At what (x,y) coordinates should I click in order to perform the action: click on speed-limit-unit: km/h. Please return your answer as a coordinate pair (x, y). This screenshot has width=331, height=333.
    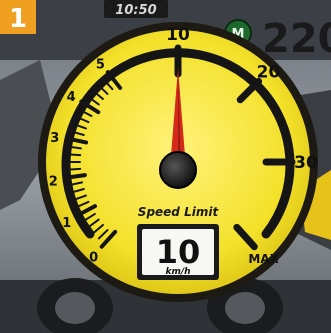
    Looking at the image, I should click on (177, 272).